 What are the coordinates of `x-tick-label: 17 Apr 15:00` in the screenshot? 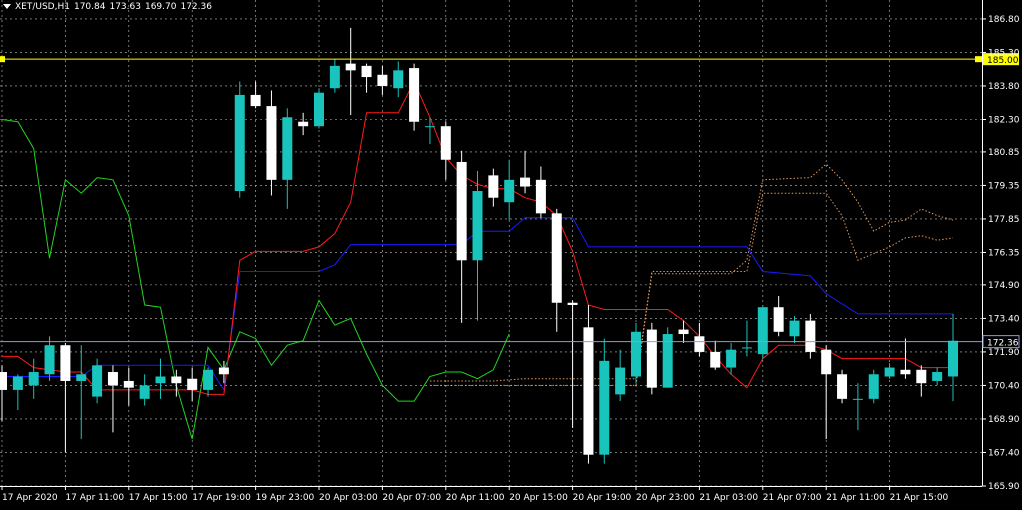 It's located at (158, 498).